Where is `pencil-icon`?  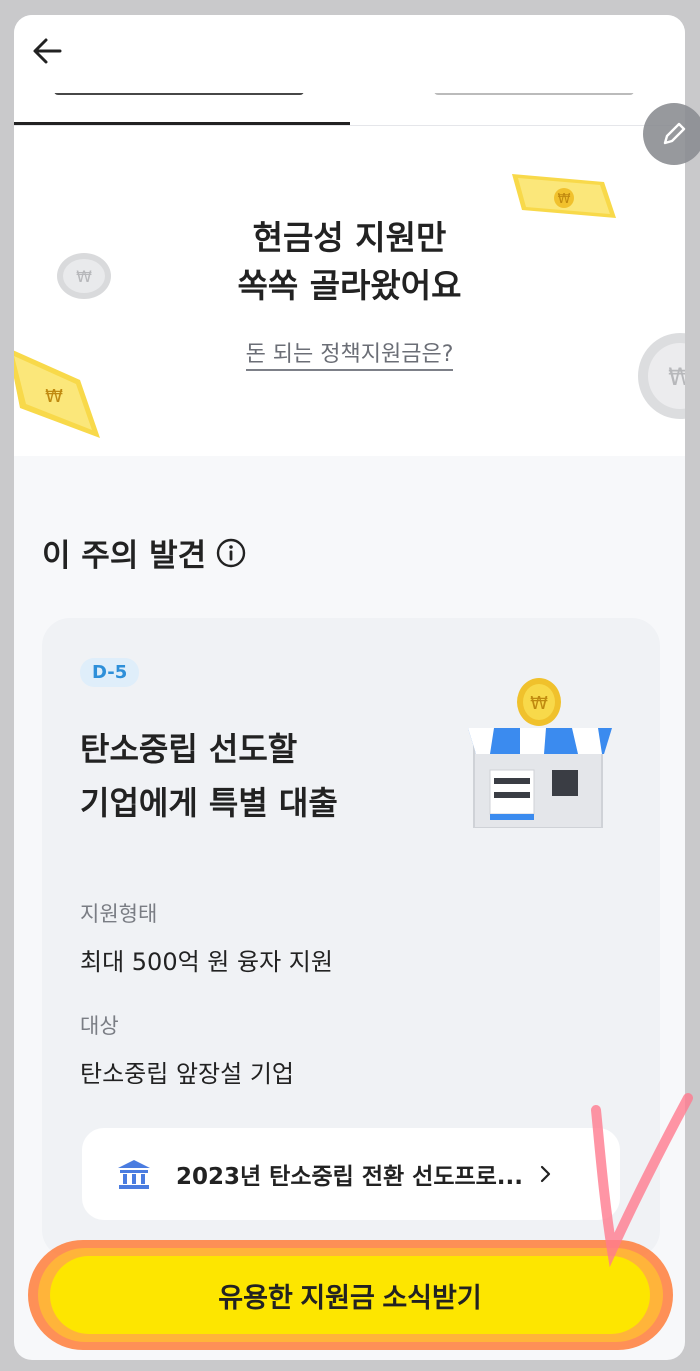
pencil-icon is located at coordinates (674, 133).